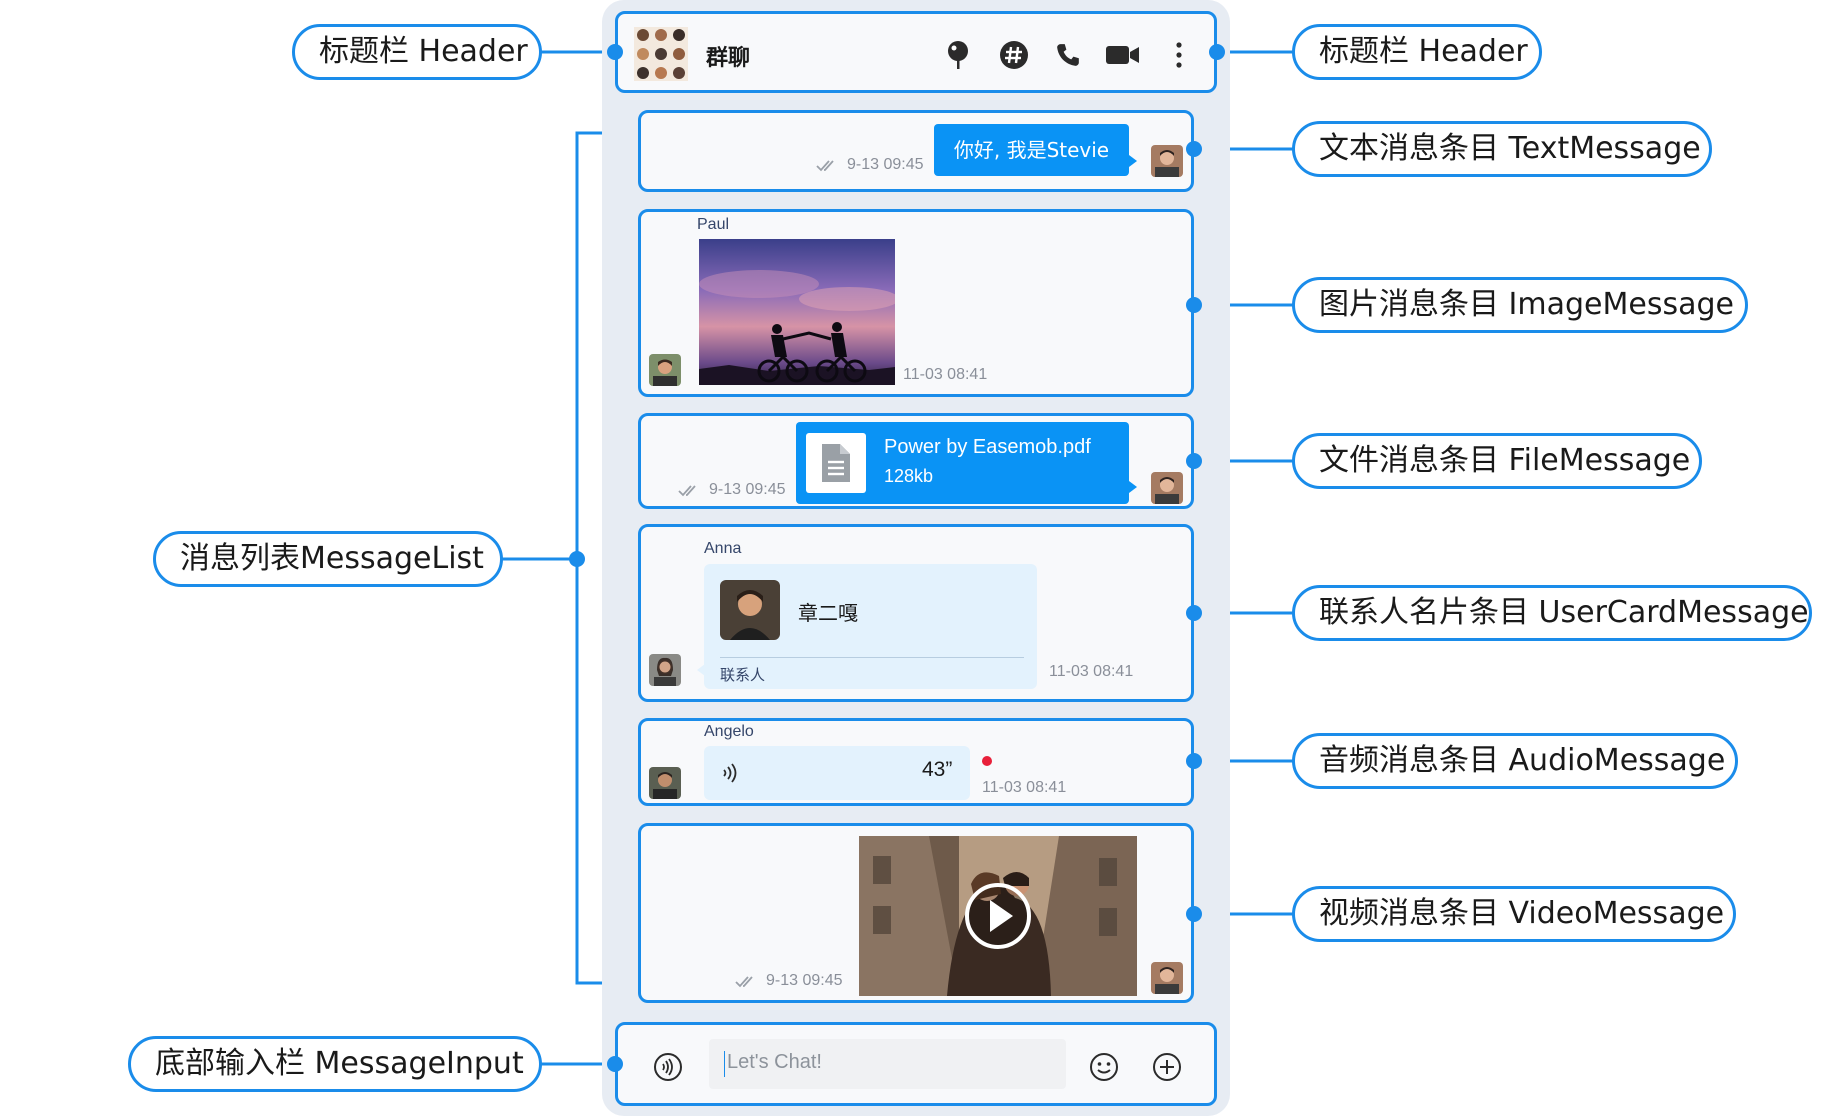 This screenshot has width=1827, height=1116. Describe the element at coordinates (1520, 305) in the screenshot. I see `callout-image-message: 图片消息条目 ImageMessage` at that location.